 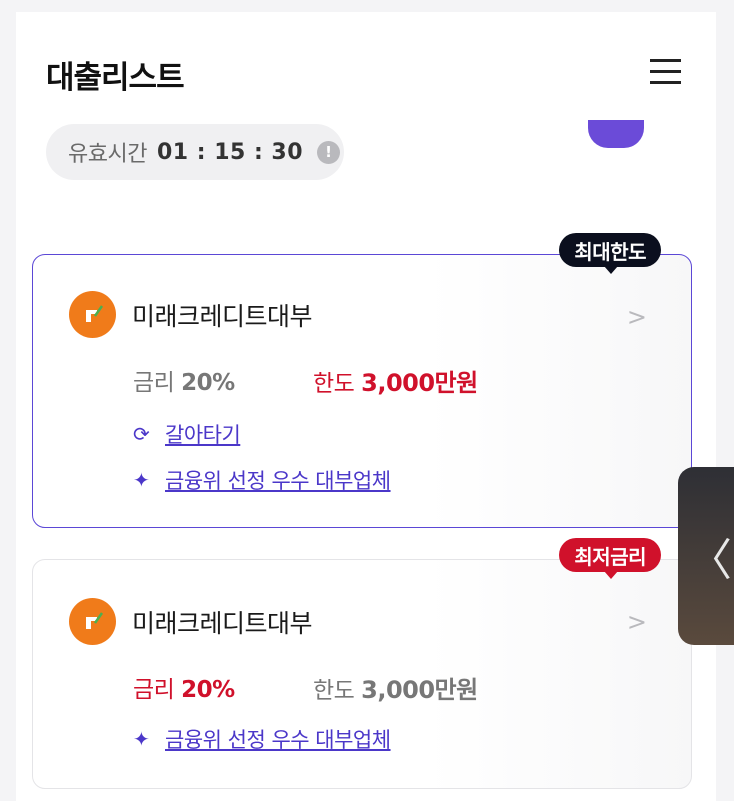 I want to click on refinance-link: 갈아타기, so click(x=203, y=434).